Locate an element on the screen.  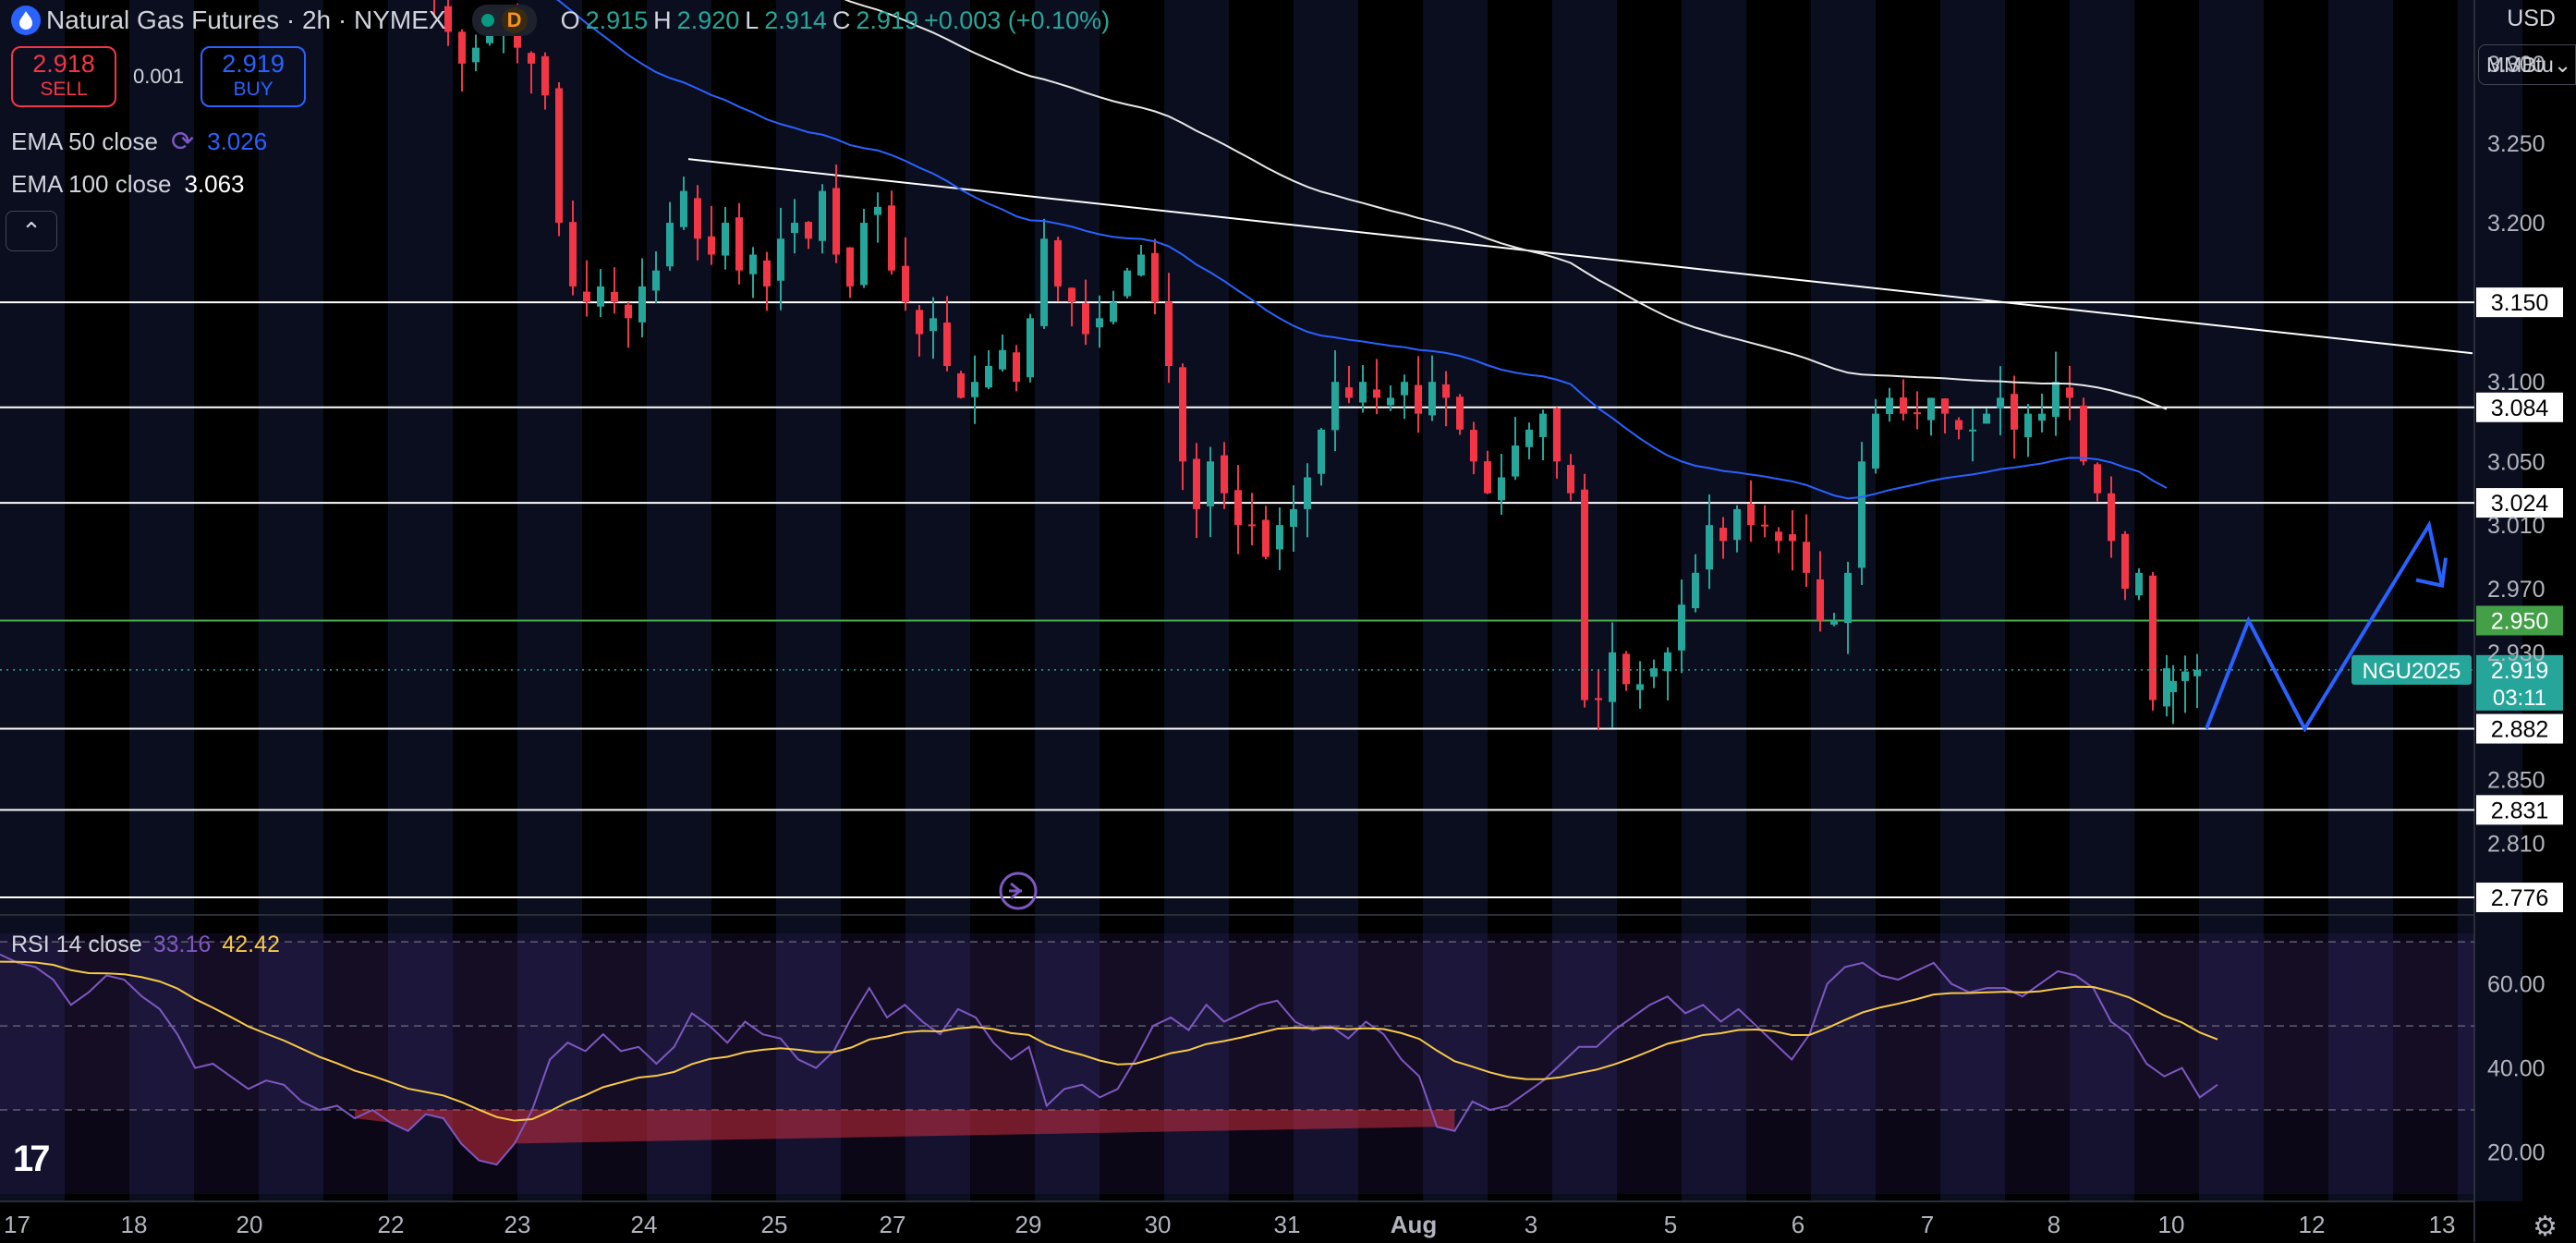
ema100-legend: EMA 100 close 3.063 is located at coordinates (128, 184).